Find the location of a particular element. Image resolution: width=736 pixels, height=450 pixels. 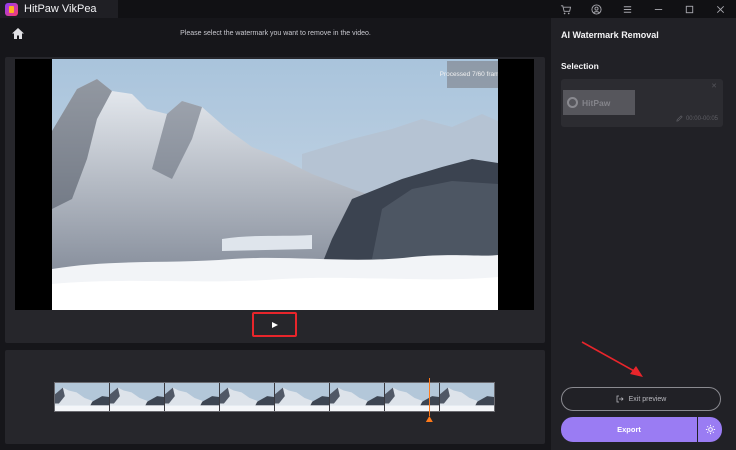

export-button: Export is located at coordinates (629, 429).